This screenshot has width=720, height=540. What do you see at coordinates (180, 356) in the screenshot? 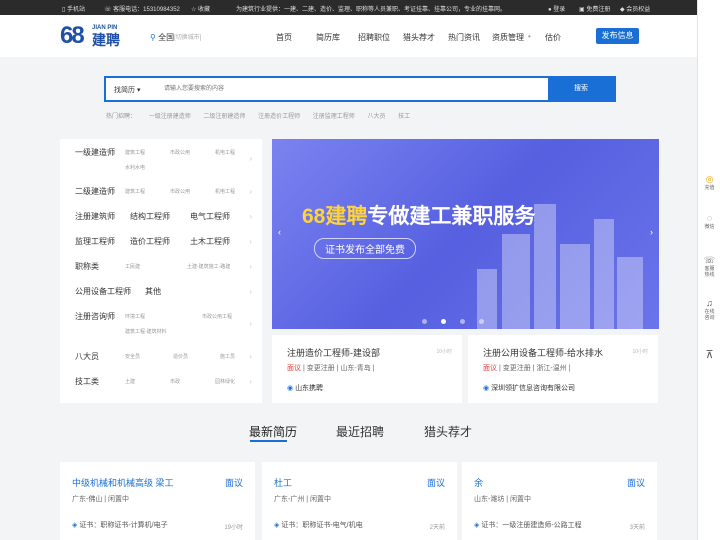
I see `category-sub: 造价员` at bounding box center [180, 356].